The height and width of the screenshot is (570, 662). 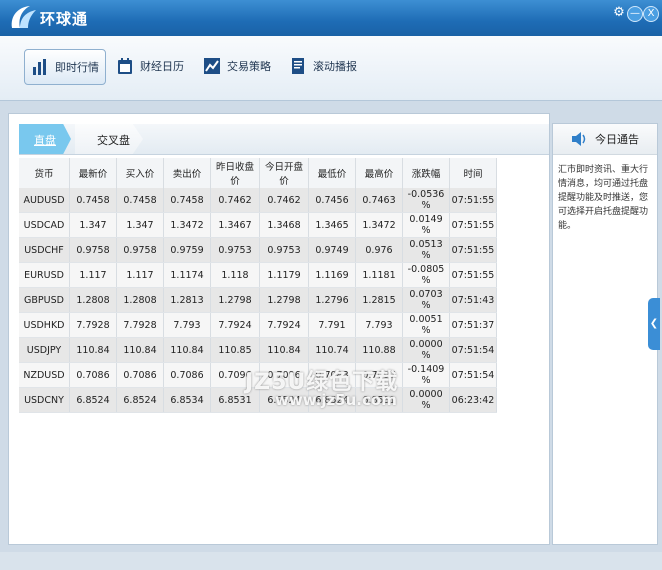 I want to click on table-cell: 110.85, so click(x=235, y=350).